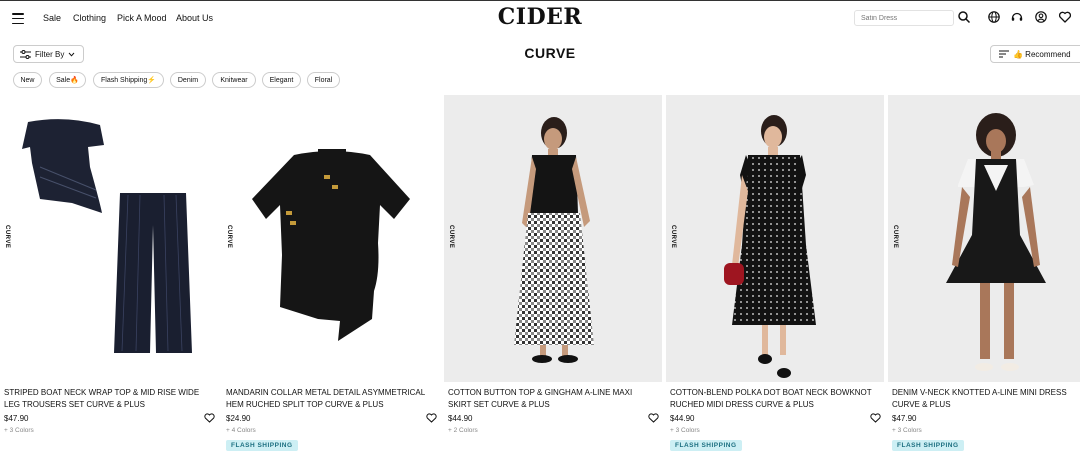 The image size is (1080, 461). What do you see at coordinates (281, 80) in the screenshot?
I see `chip-elegant: Elegant` at bounding box center [281, 80].